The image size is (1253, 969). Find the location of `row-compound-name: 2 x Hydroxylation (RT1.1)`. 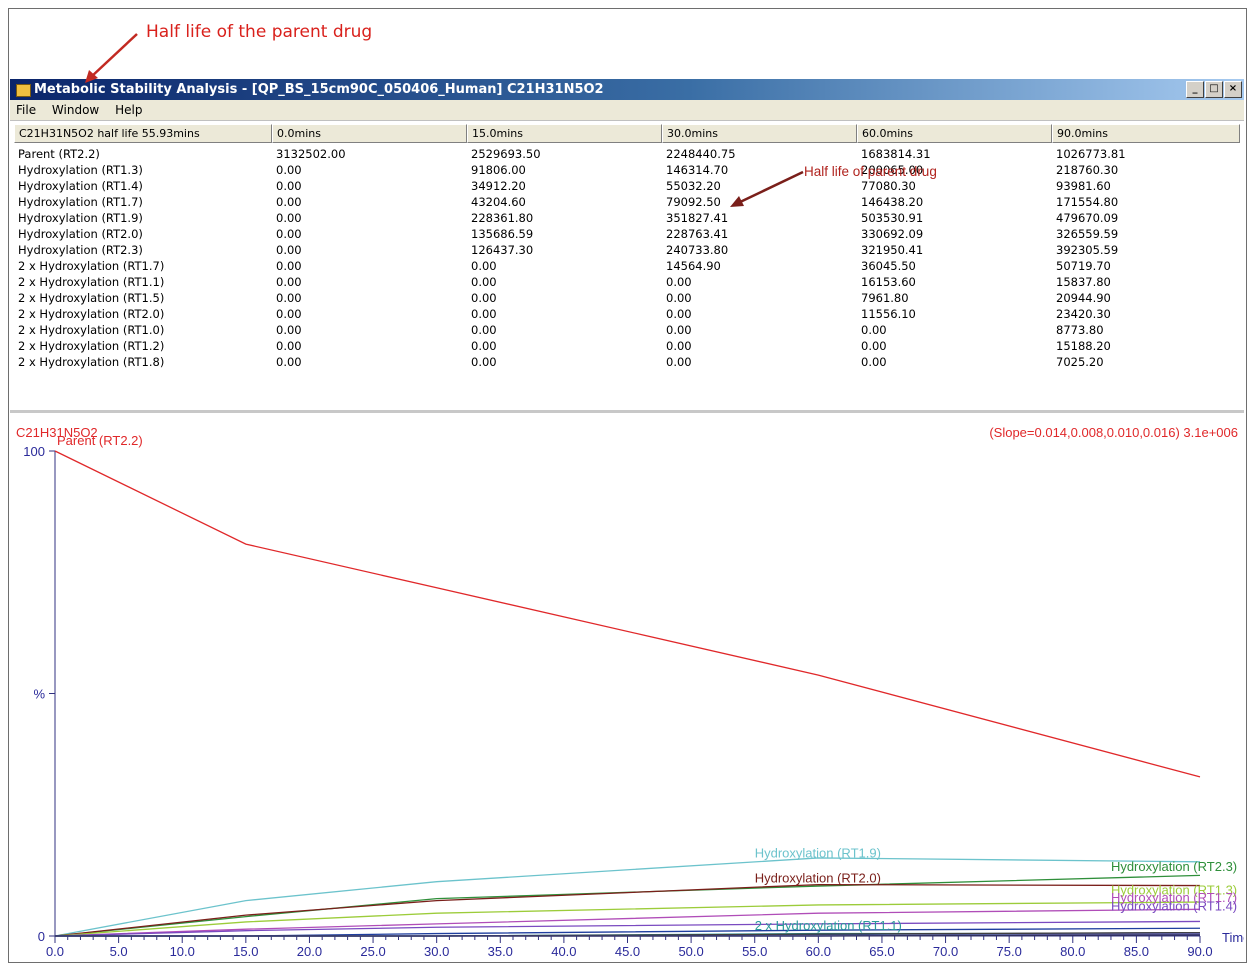

row-compound-name: 2 x Hydroxylation (RT1.1) is located at coordinates (91, 282).